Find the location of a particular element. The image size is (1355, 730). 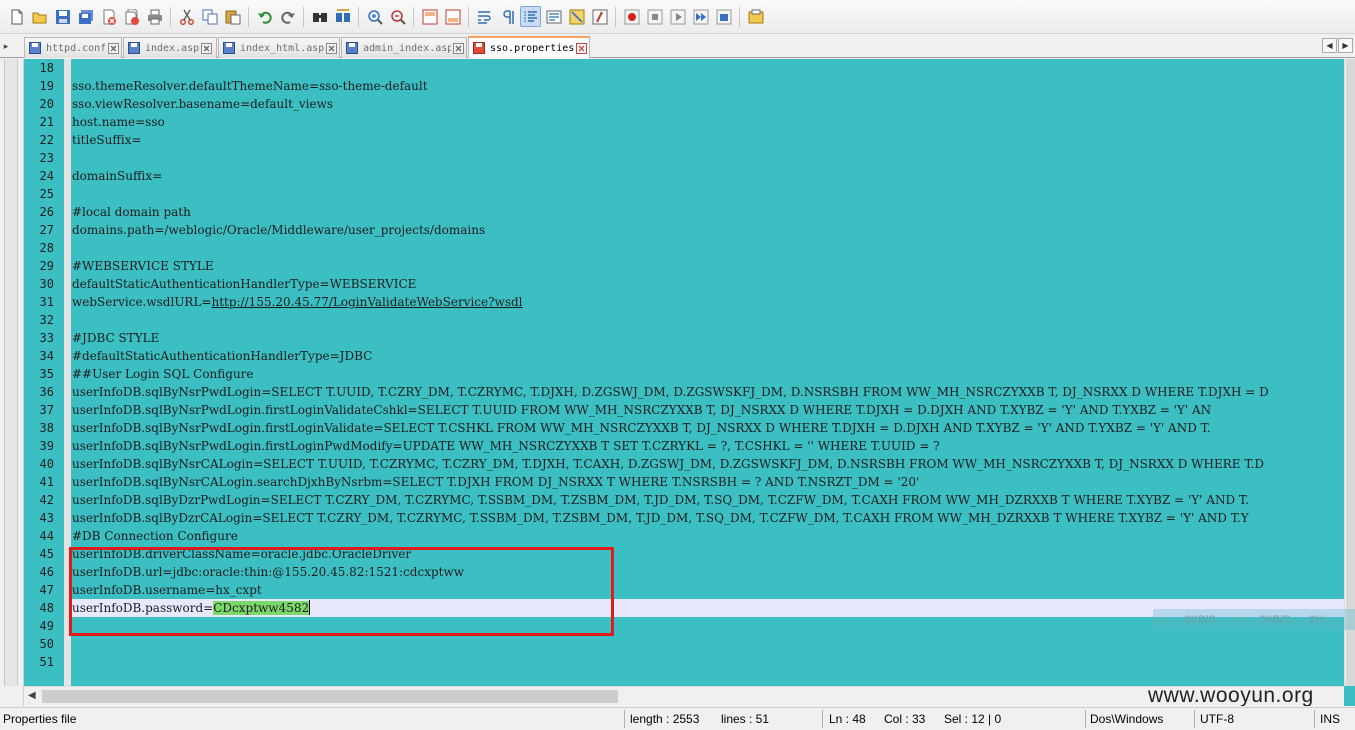

zoom-out-icon is located at coordinates (397, 16).